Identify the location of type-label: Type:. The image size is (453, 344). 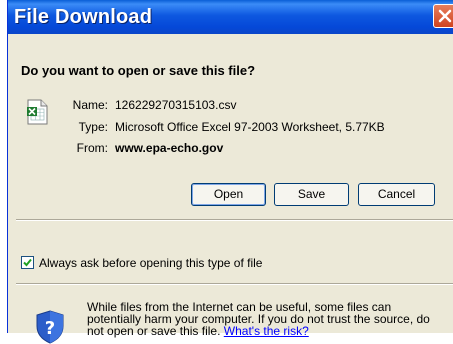
(93, 127).